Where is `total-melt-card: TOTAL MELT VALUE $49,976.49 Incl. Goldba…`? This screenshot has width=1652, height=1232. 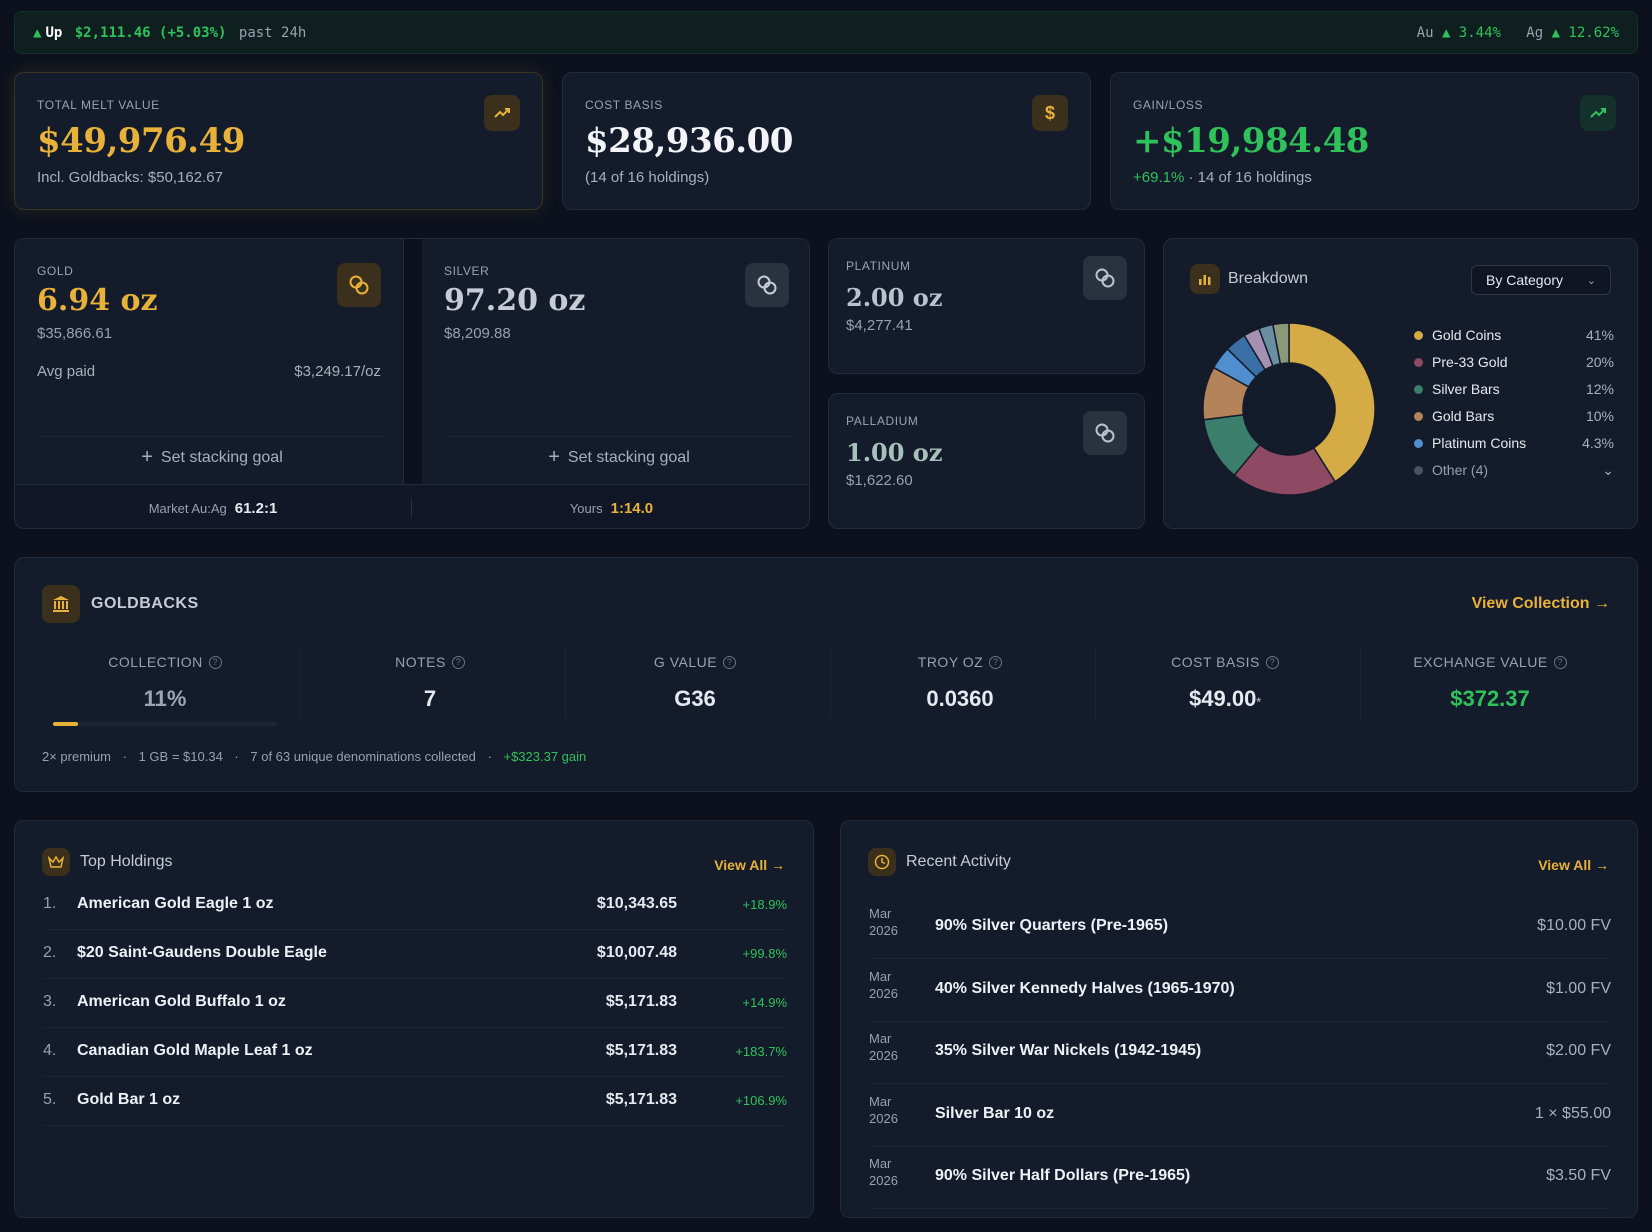 total-melt-card: TOTAL MELT VALUE $49,976.49 Incl. Goldba… is located at coordinates (278, 141).